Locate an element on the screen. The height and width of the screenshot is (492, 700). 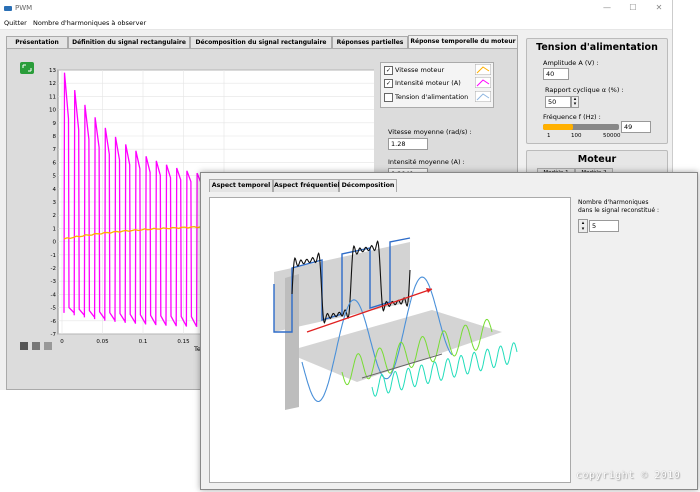
maximize-icon: ☐ is located at coordinates (633, 8).